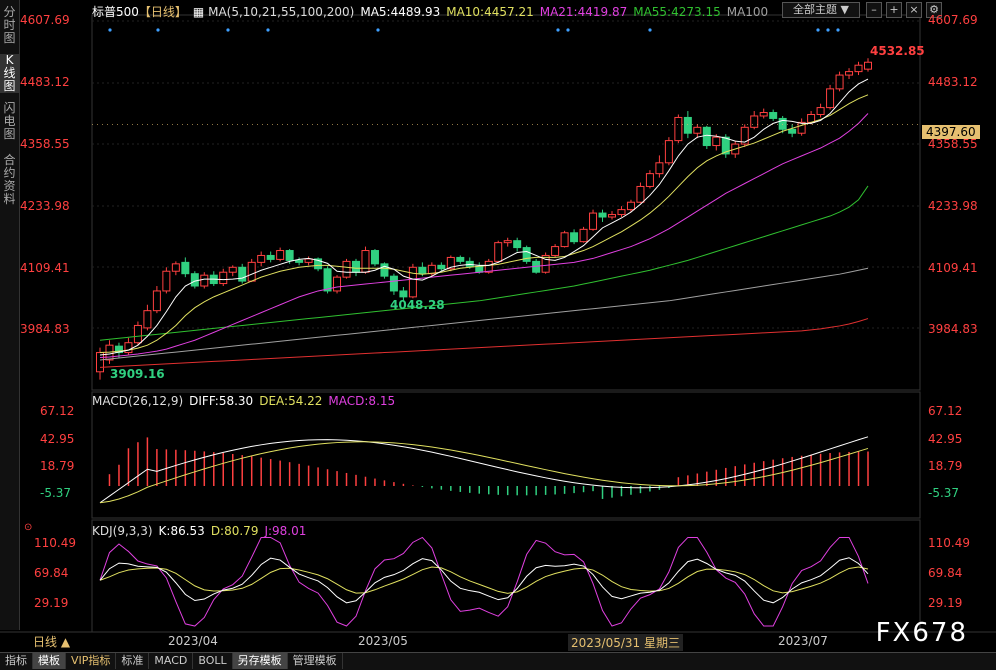  What do you see at coordinates (625, 642) in the screenshot?
I see `crosshair-date: 2023/05/31 星期三` at bounding box center [625, 642].